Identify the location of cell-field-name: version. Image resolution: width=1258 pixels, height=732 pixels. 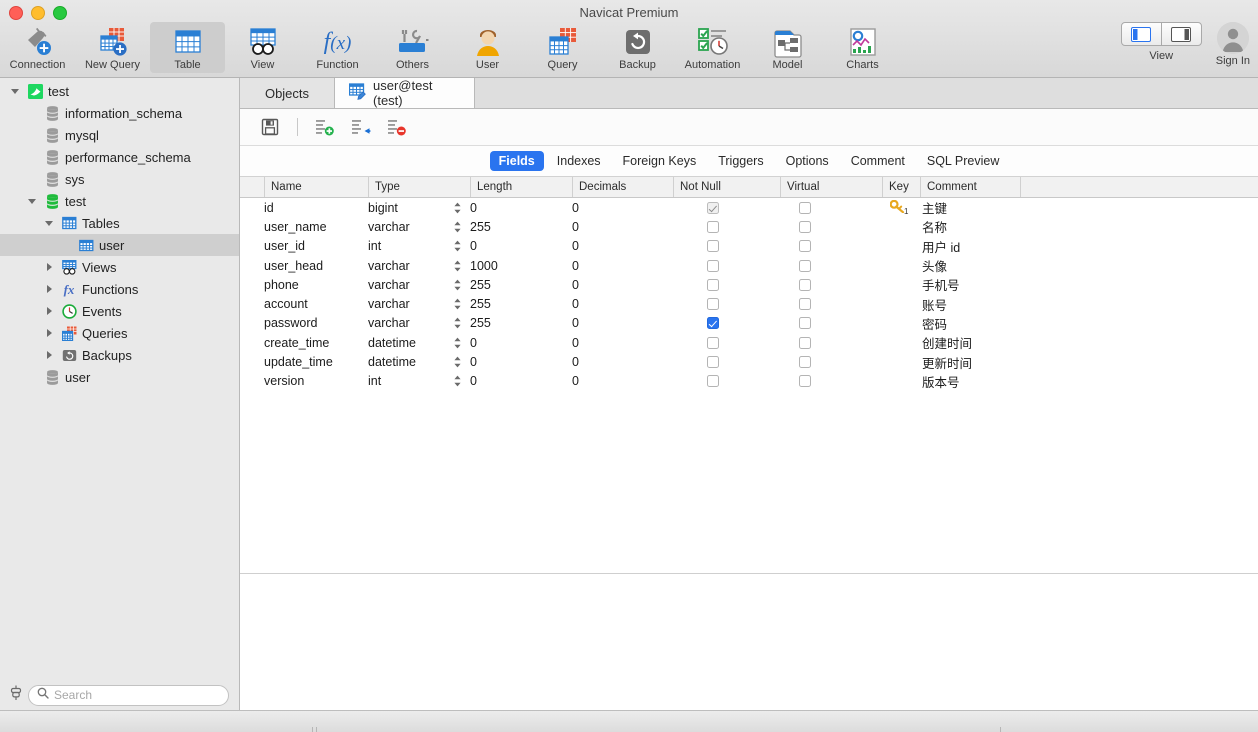
(316, 381).